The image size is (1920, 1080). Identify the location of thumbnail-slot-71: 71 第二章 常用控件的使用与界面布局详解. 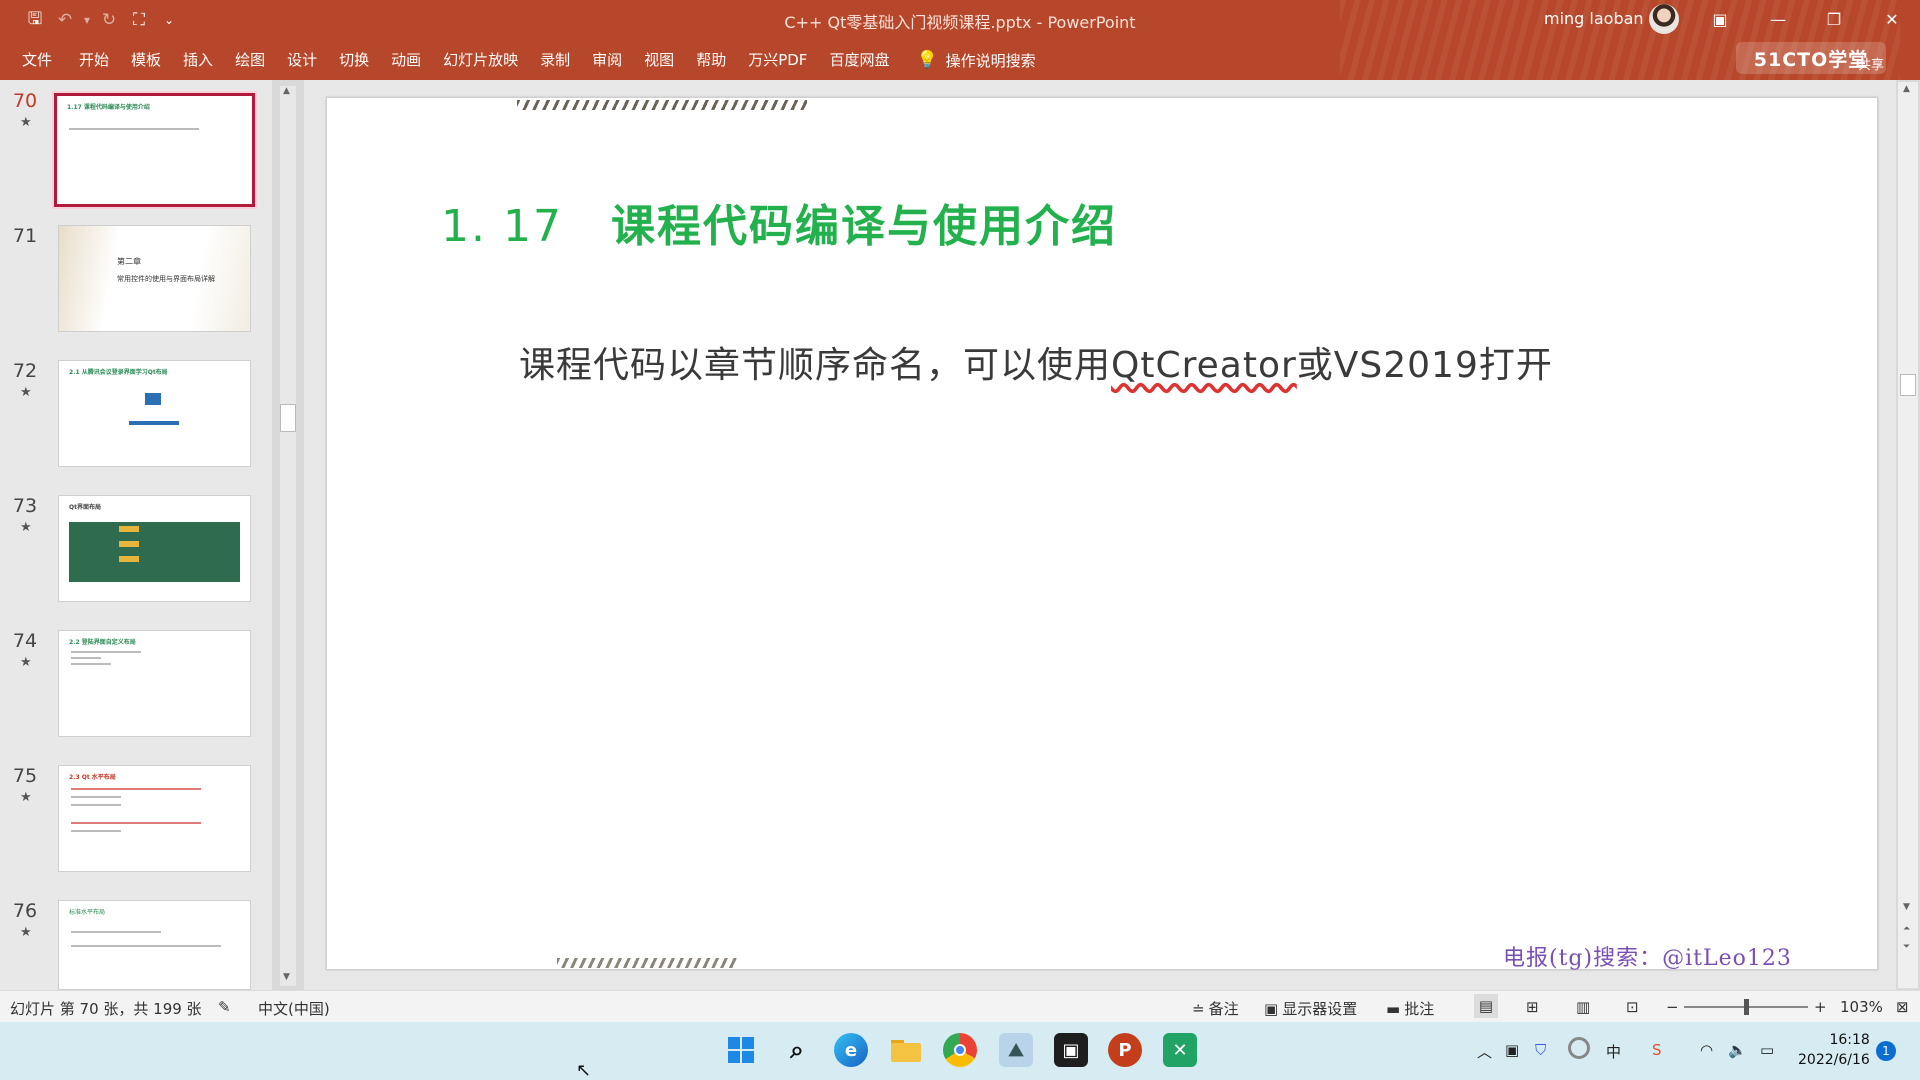
(136, 282).